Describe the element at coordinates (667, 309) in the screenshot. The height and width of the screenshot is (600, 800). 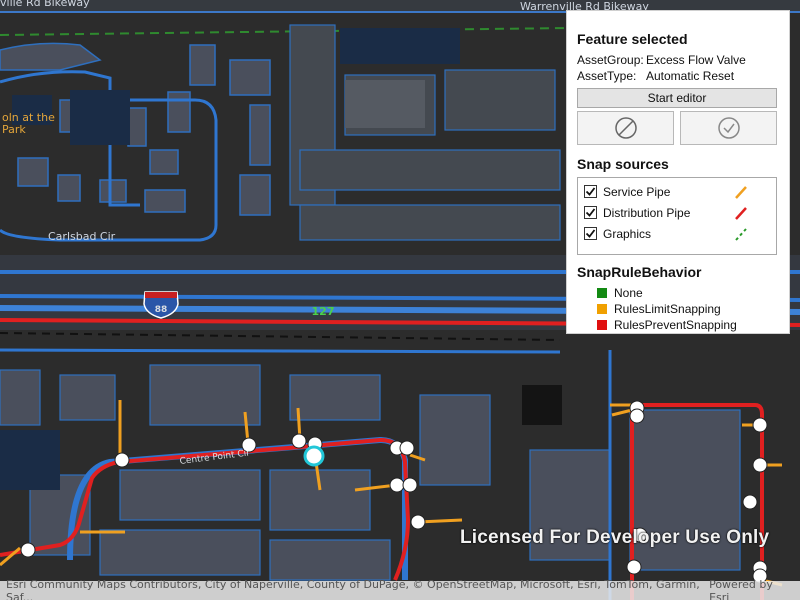
I see `legend-rules-limit-label: RulesLimitSnapping` at that location.